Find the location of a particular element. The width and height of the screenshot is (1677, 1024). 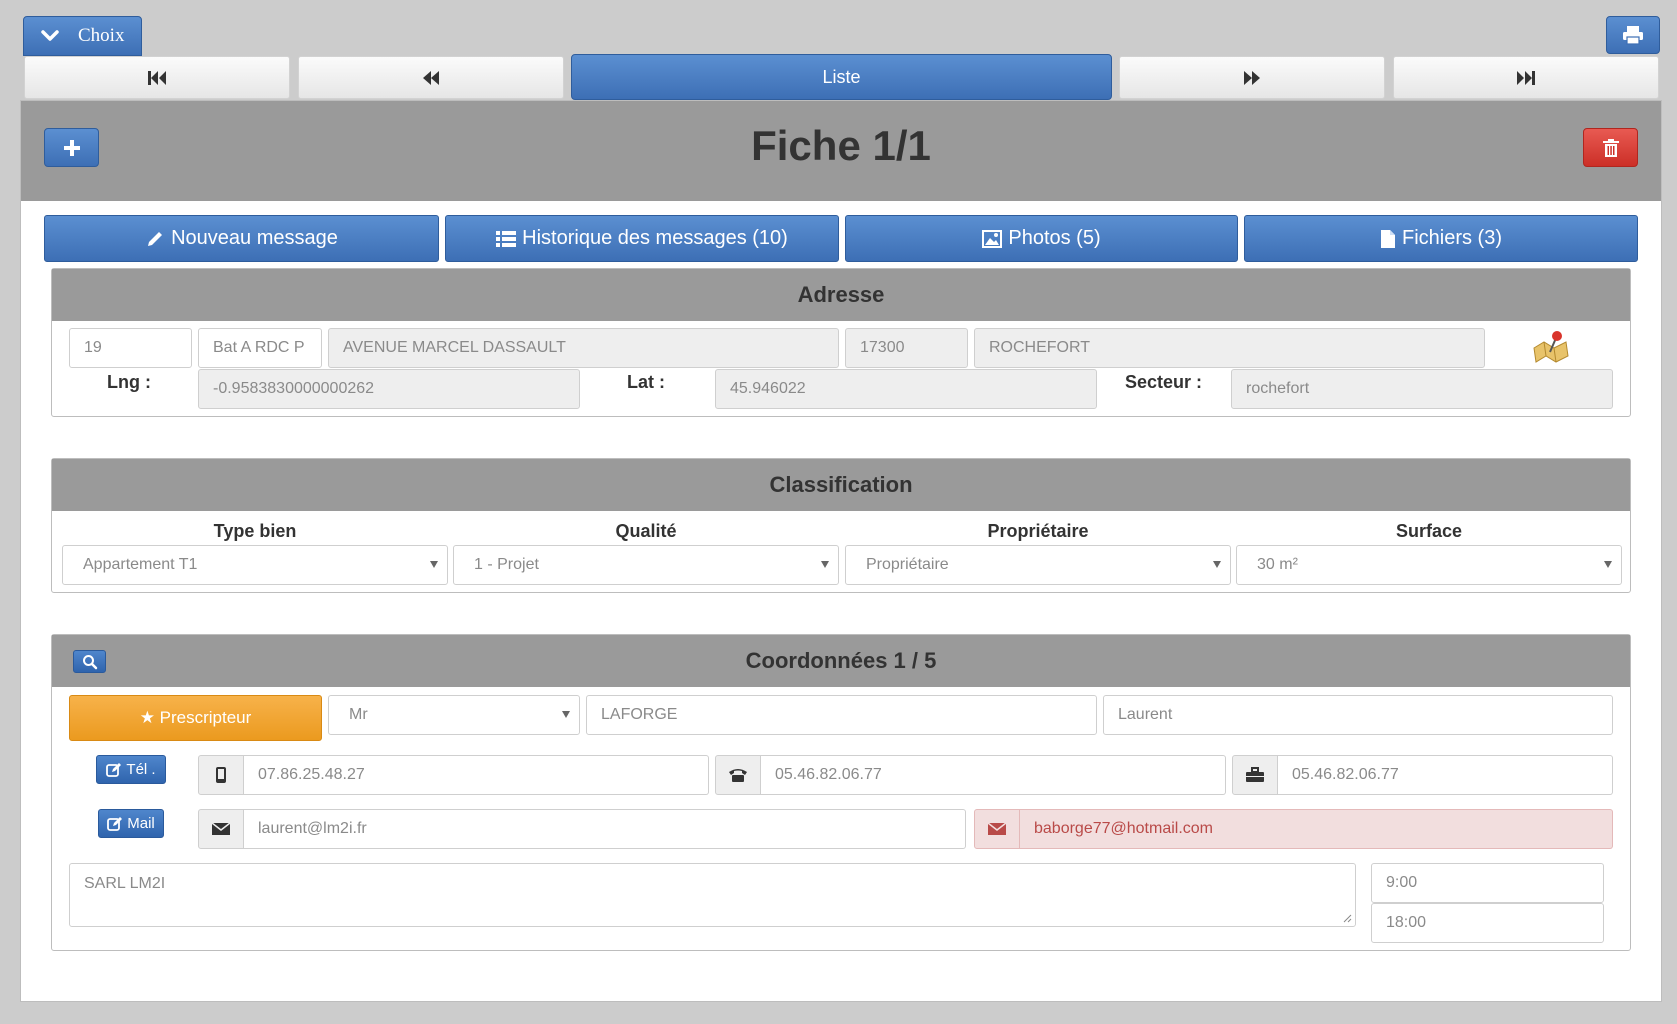

fast-forward-icon is located at coordinates (1252, 77).